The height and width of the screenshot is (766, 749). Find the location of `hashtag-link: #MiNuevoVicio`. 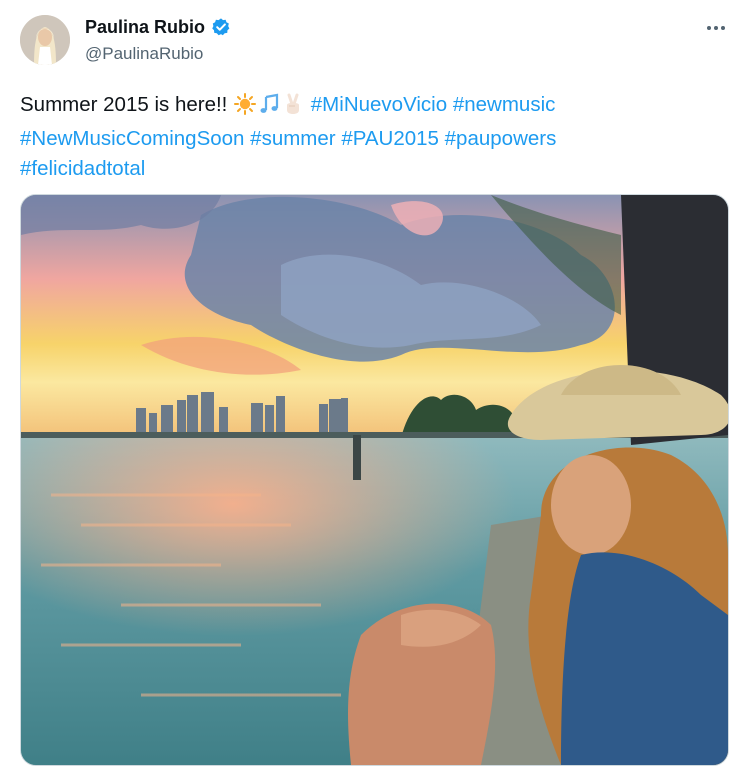

hashtag-link: #MiNuevoVicio is located at coordinates (379, 104).